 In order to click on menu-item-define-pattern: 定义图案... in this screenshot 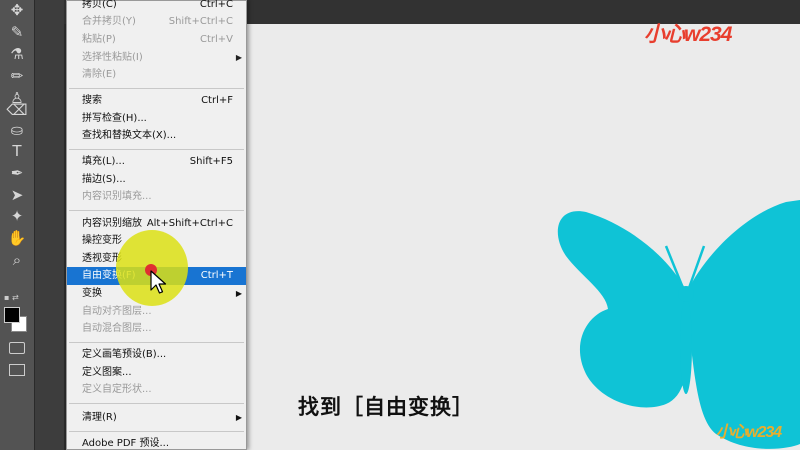, I will do `click(156, 373)`.